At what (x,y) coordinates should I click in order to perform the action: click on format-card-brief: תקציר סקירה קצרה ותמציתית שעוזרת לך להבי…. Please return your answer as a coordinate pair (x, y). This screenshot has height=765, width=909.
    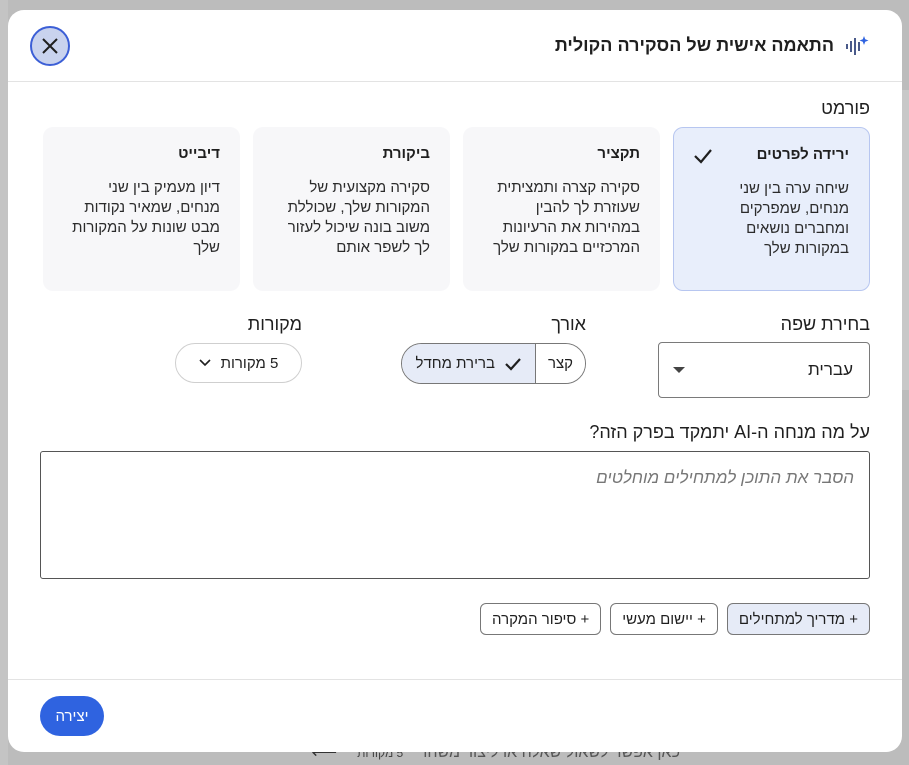
    Looking at the image, I should click on (561, 209).